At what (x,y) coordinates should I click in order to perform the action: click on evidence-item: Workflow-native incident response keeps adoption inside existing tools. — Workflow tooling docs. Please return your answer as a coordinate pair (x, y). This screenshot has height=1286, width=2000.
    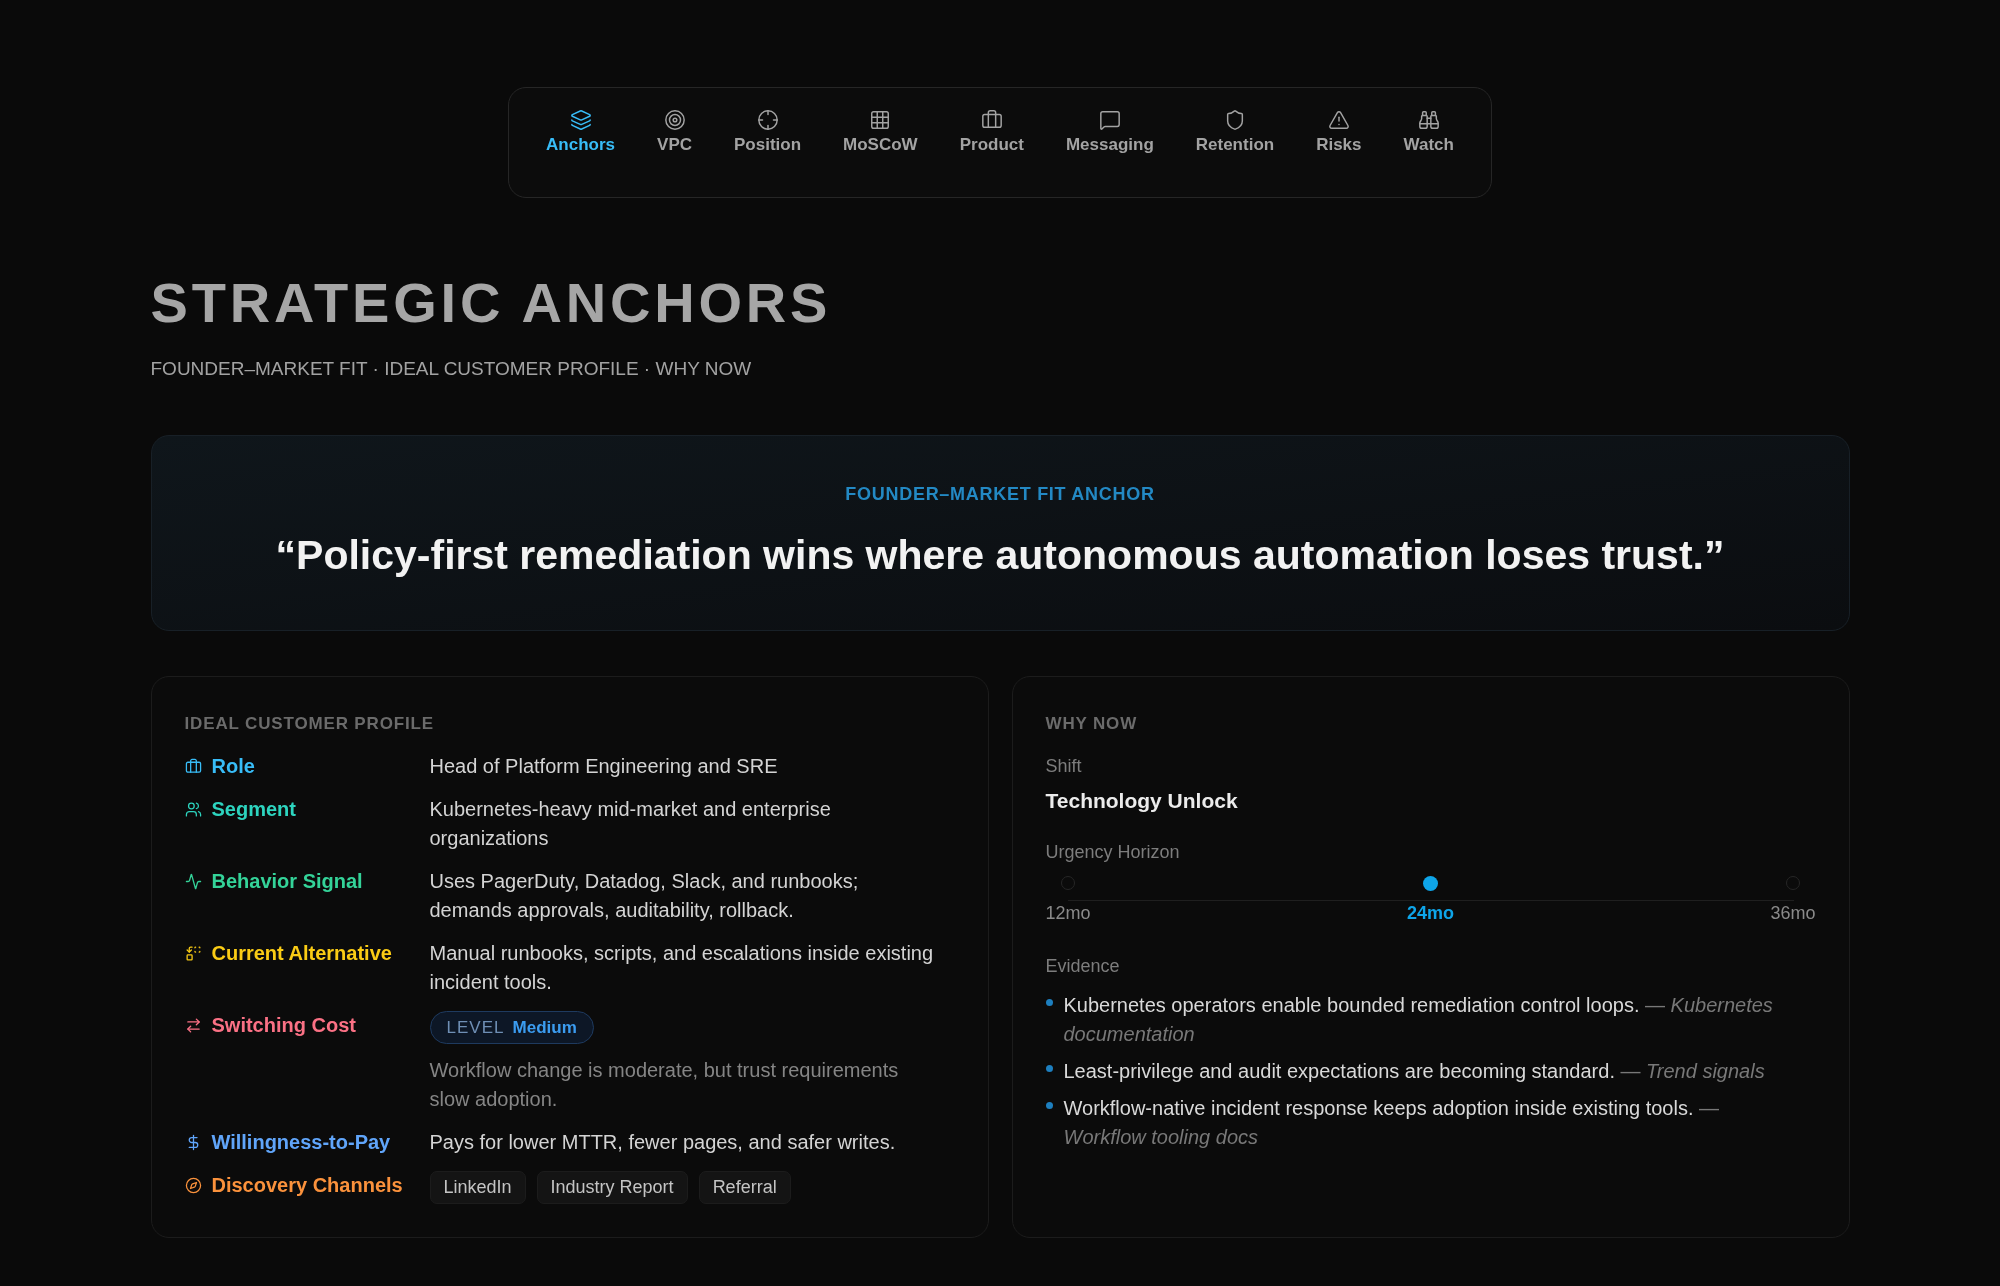
    Looking at the image, I should click on (1392, 1123).